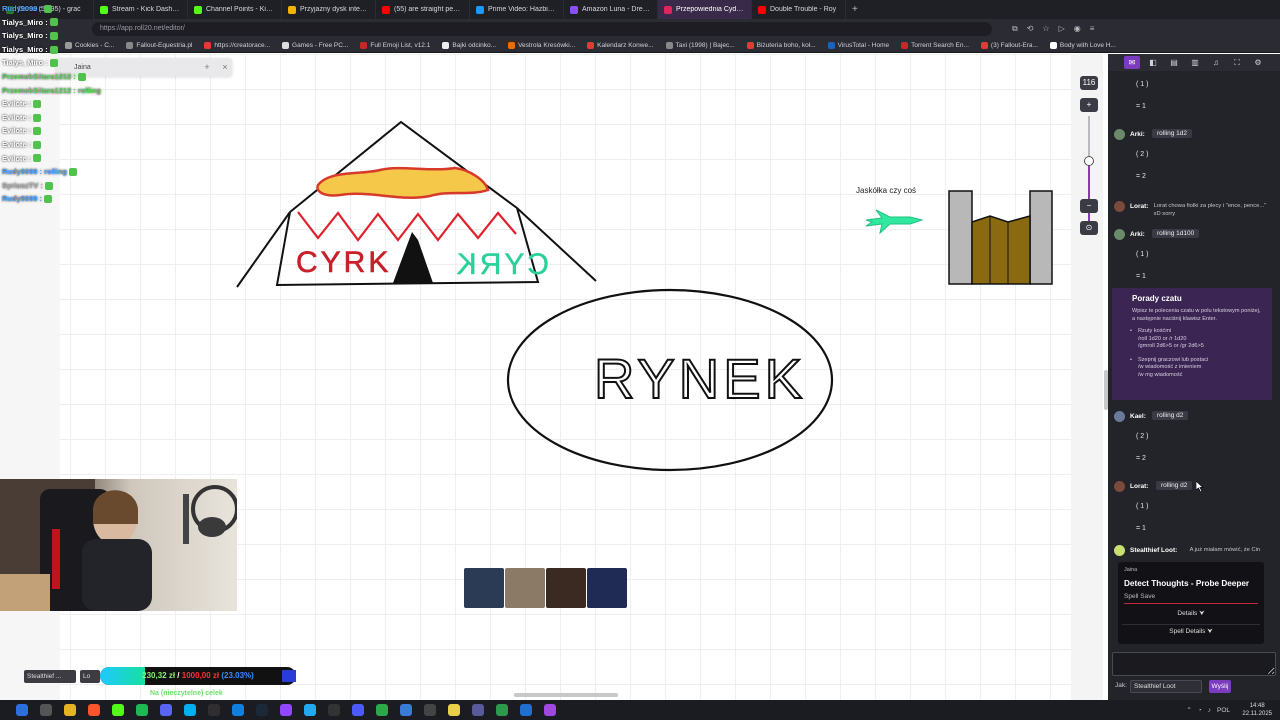 Image resolution: width=1280 pixels, height=720 pixels. Describe the element at coordinates (238, 710) in the screenshot. I see `edge-icon` at that location.